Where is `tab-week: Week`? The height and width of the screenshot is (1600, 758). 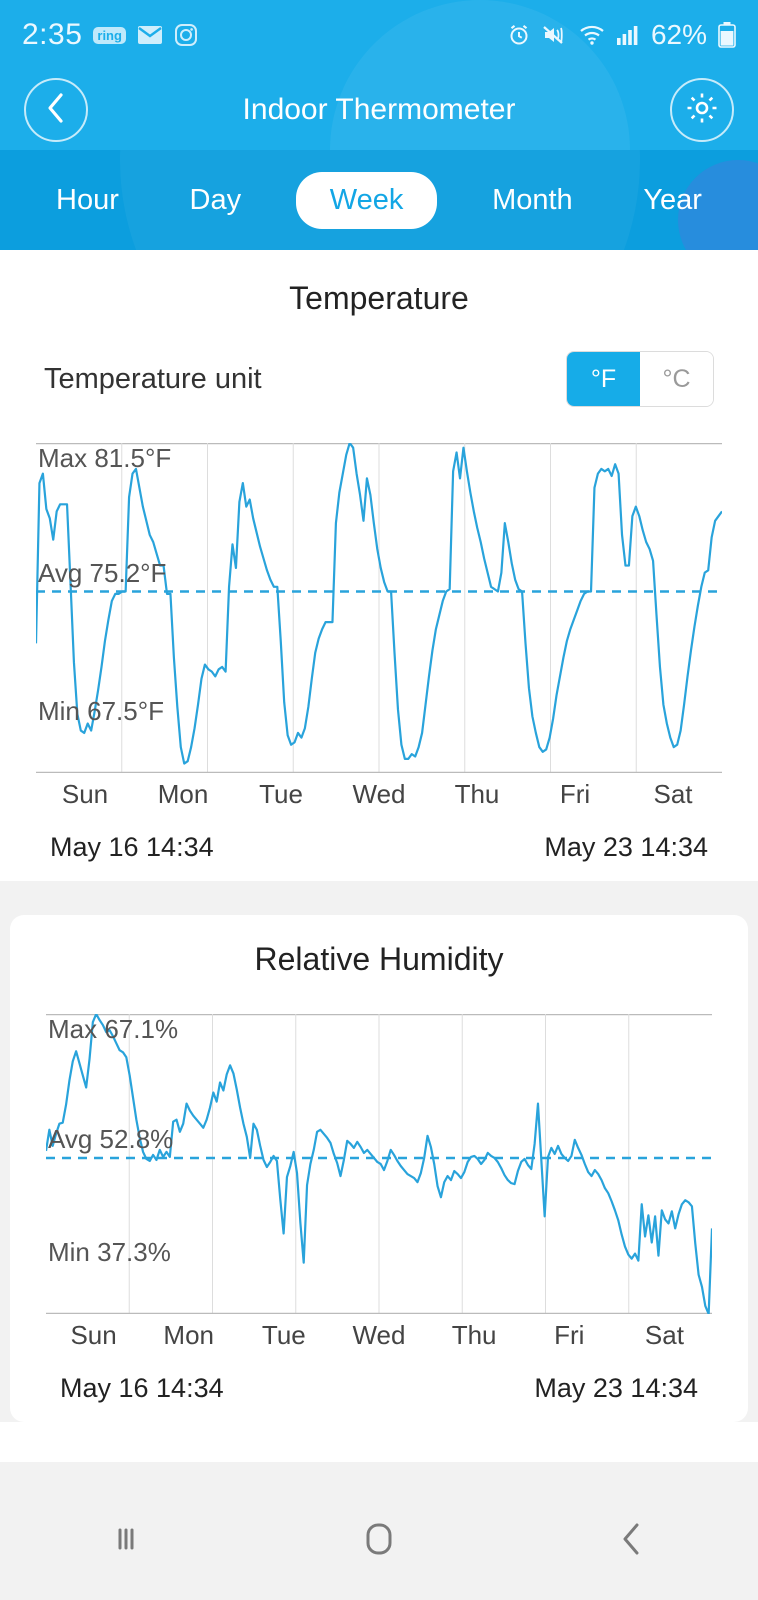 tab-week: Week is located at coordinates (366, 200).